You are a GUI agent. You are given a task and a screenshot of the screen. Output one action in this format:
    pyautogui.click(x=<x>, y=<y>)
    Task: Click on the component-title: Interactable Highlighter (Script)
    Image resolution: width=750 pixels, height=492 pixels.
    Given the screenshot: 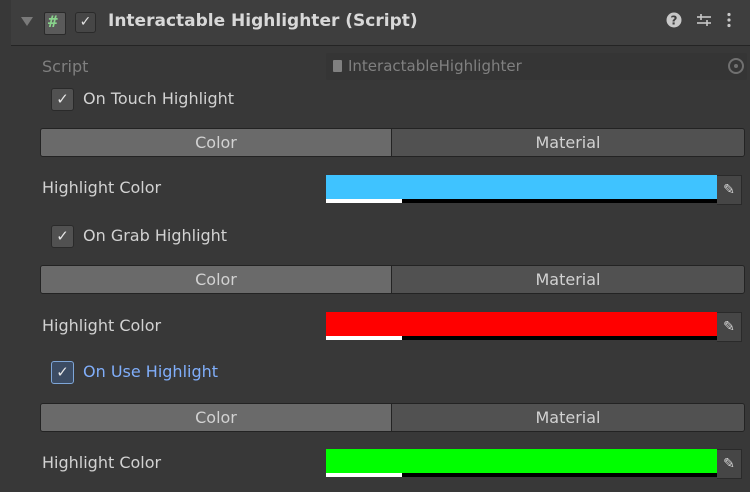 What is the action you would take?
    pyautogui.click(x=263, y=21)
    